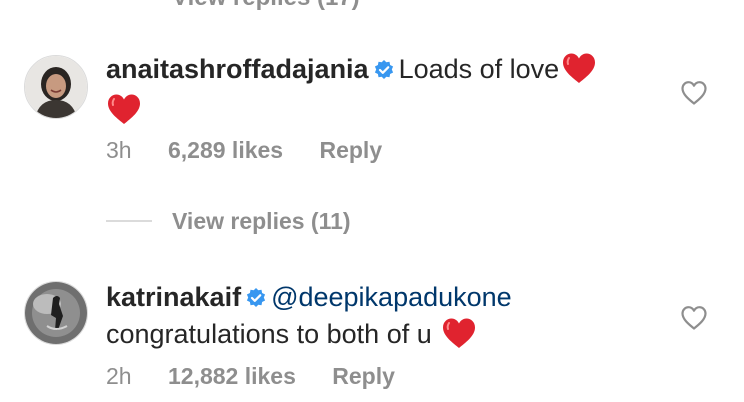 This screenshot has width=744, height=402. What do you see at coordinates (391, 297) in the screenshot?
I see `mention-link: @deepikapadukone` at bounding box center [391, 297].